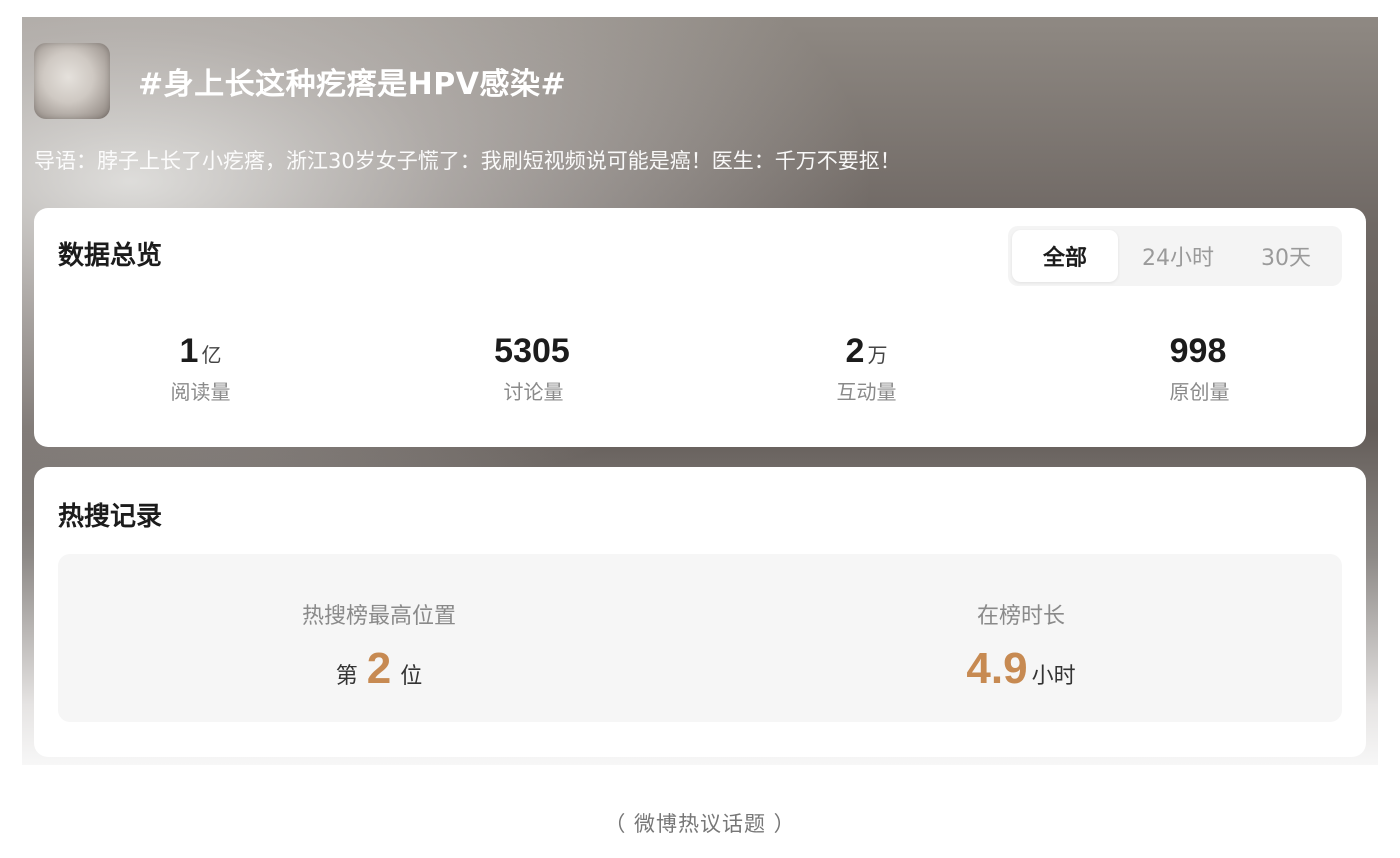 This screenshot has height=858, width=1400. What do you see at coordinates (110, 517) in the screenshot?
I see `hot-search-title: 热搜记录` at bounding box center [110, 517].